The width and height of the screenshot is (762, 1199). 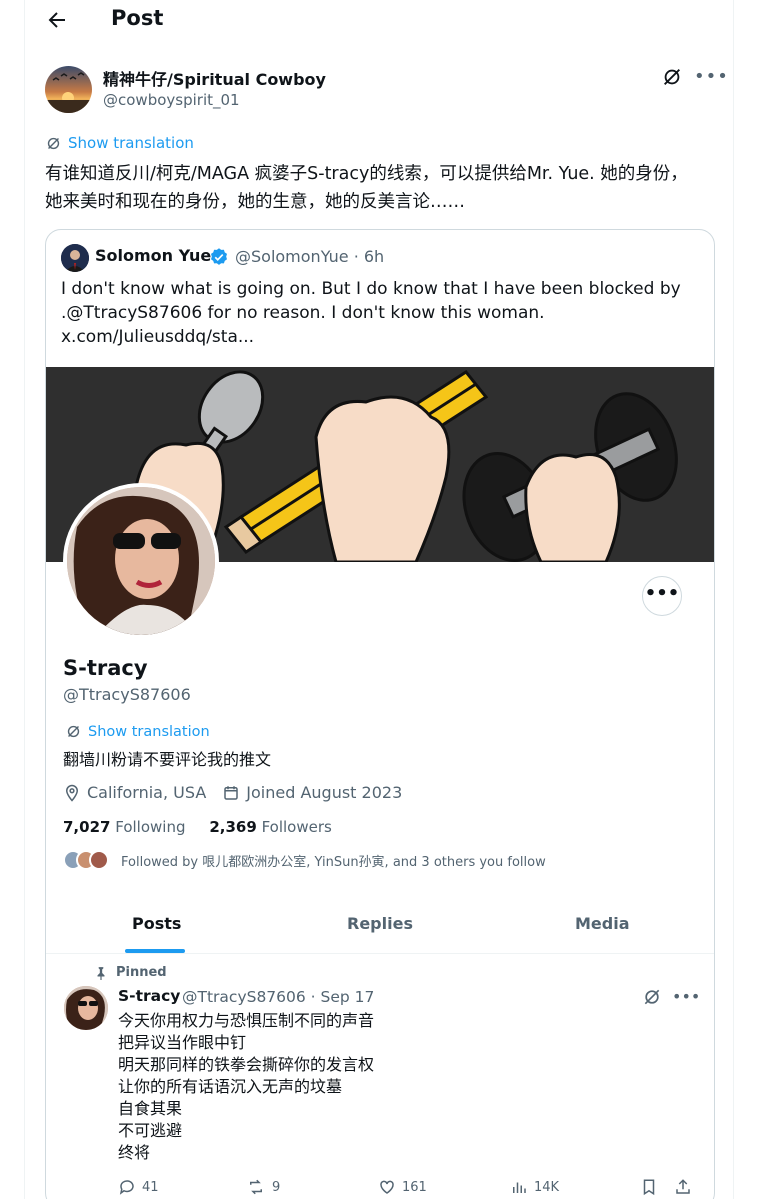 What do you see at coordinates (182, 1042) in the screenshot?
I see `tweet-line: 把异议当作眼中钉` at bounding box center [182, 1042].